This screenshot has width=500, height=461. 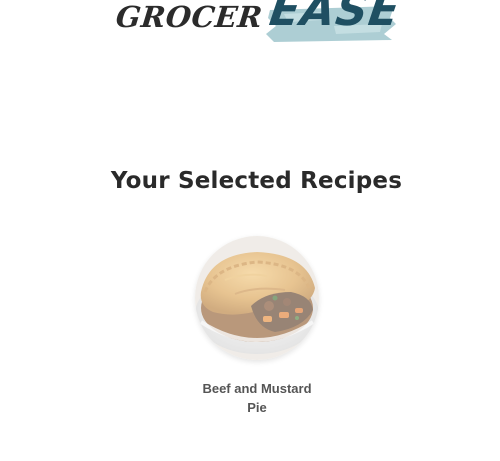 I want to click on logo-ease-block: EASE, so click(x=332, y=22).